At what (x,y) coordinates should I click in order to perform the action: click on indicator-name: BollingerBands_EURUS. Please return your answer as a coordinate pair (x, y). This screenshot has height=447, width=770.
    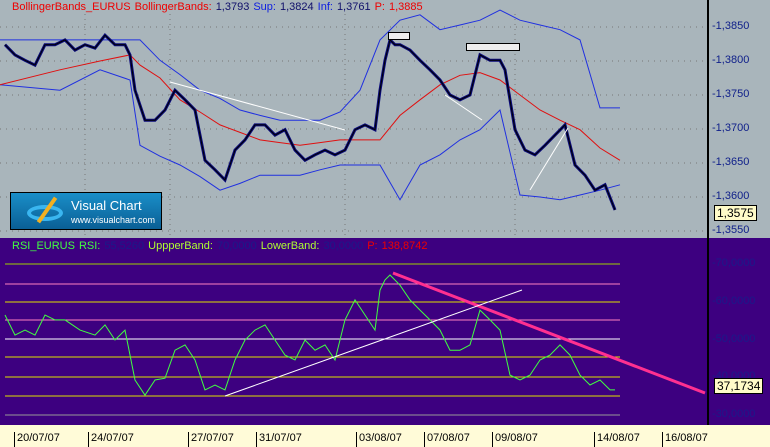
    Looking at the image, I should click on (71, 7).